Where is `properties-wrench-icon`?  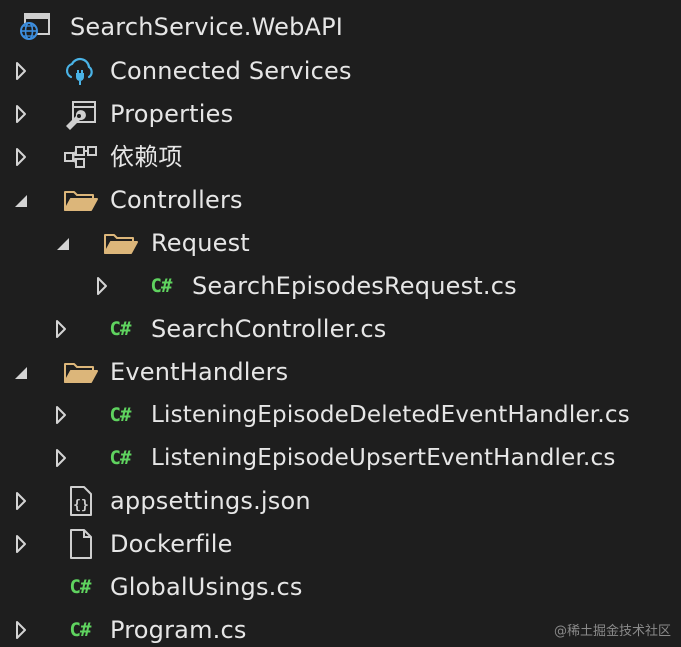 properties-wrench-icon is located at coordinates (80, 114).